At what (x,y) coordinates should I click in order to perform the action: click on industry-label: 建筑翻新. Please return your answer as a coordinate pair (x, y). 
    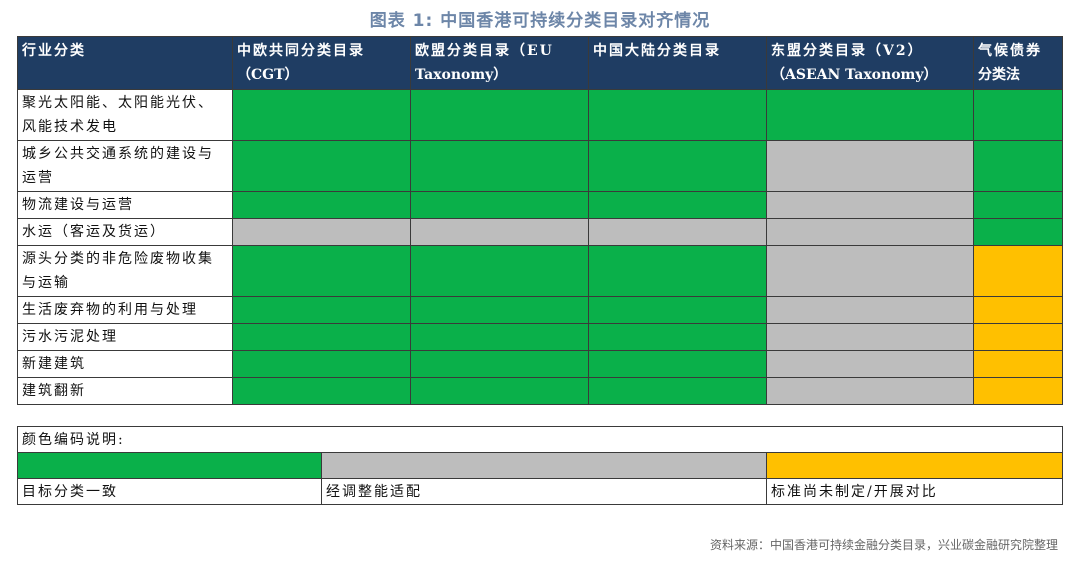
    Looking at the image, I should click on (125, 391).